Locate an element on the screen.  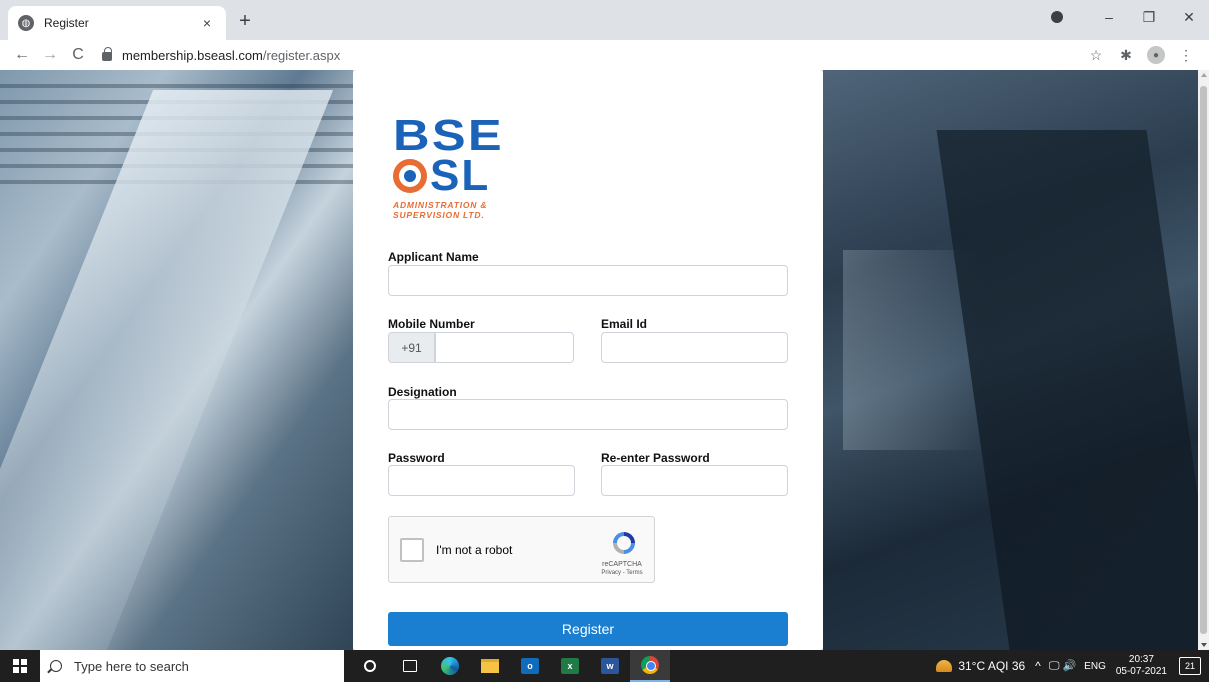
cortana-button is located at coordinates (370, 666).